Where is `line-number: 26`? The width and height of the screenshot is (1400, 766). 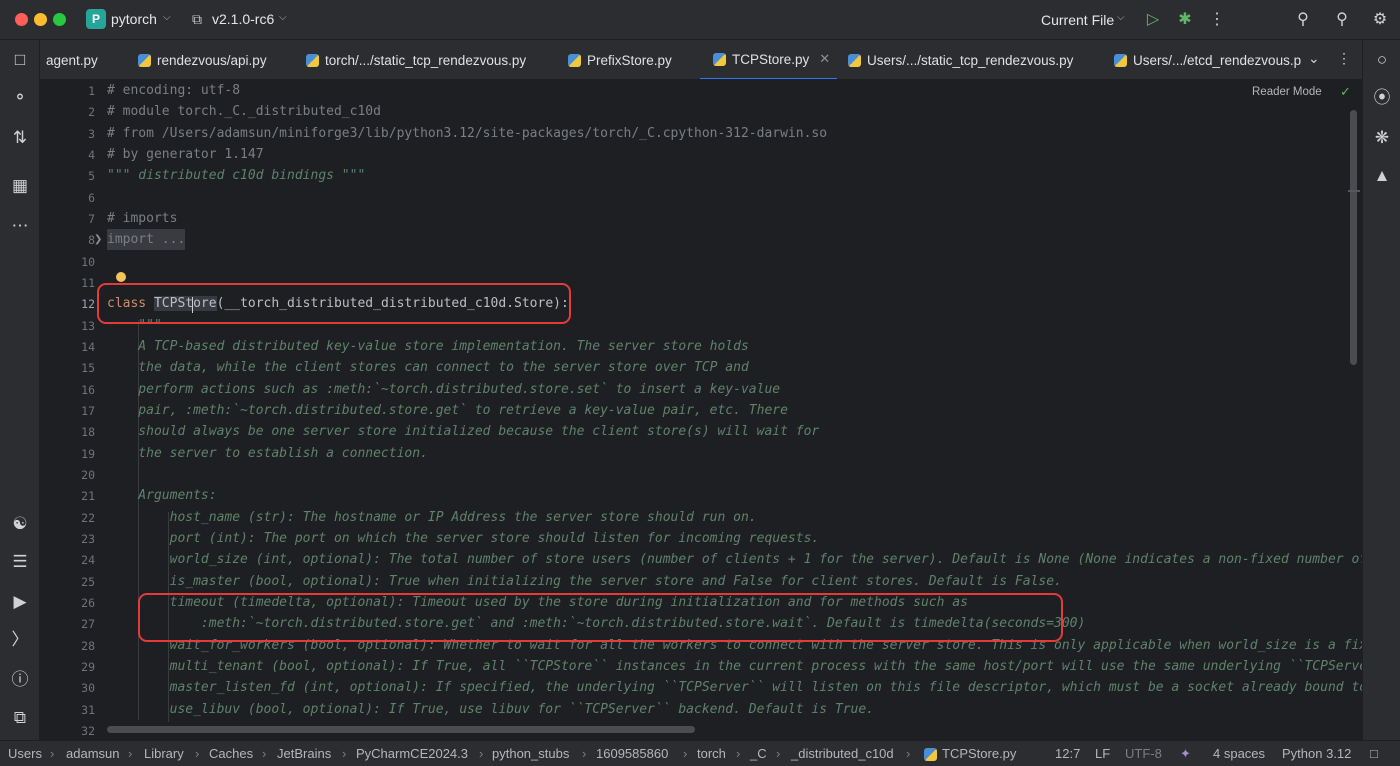 line-number: 26 is located at coordinates (88, 603).